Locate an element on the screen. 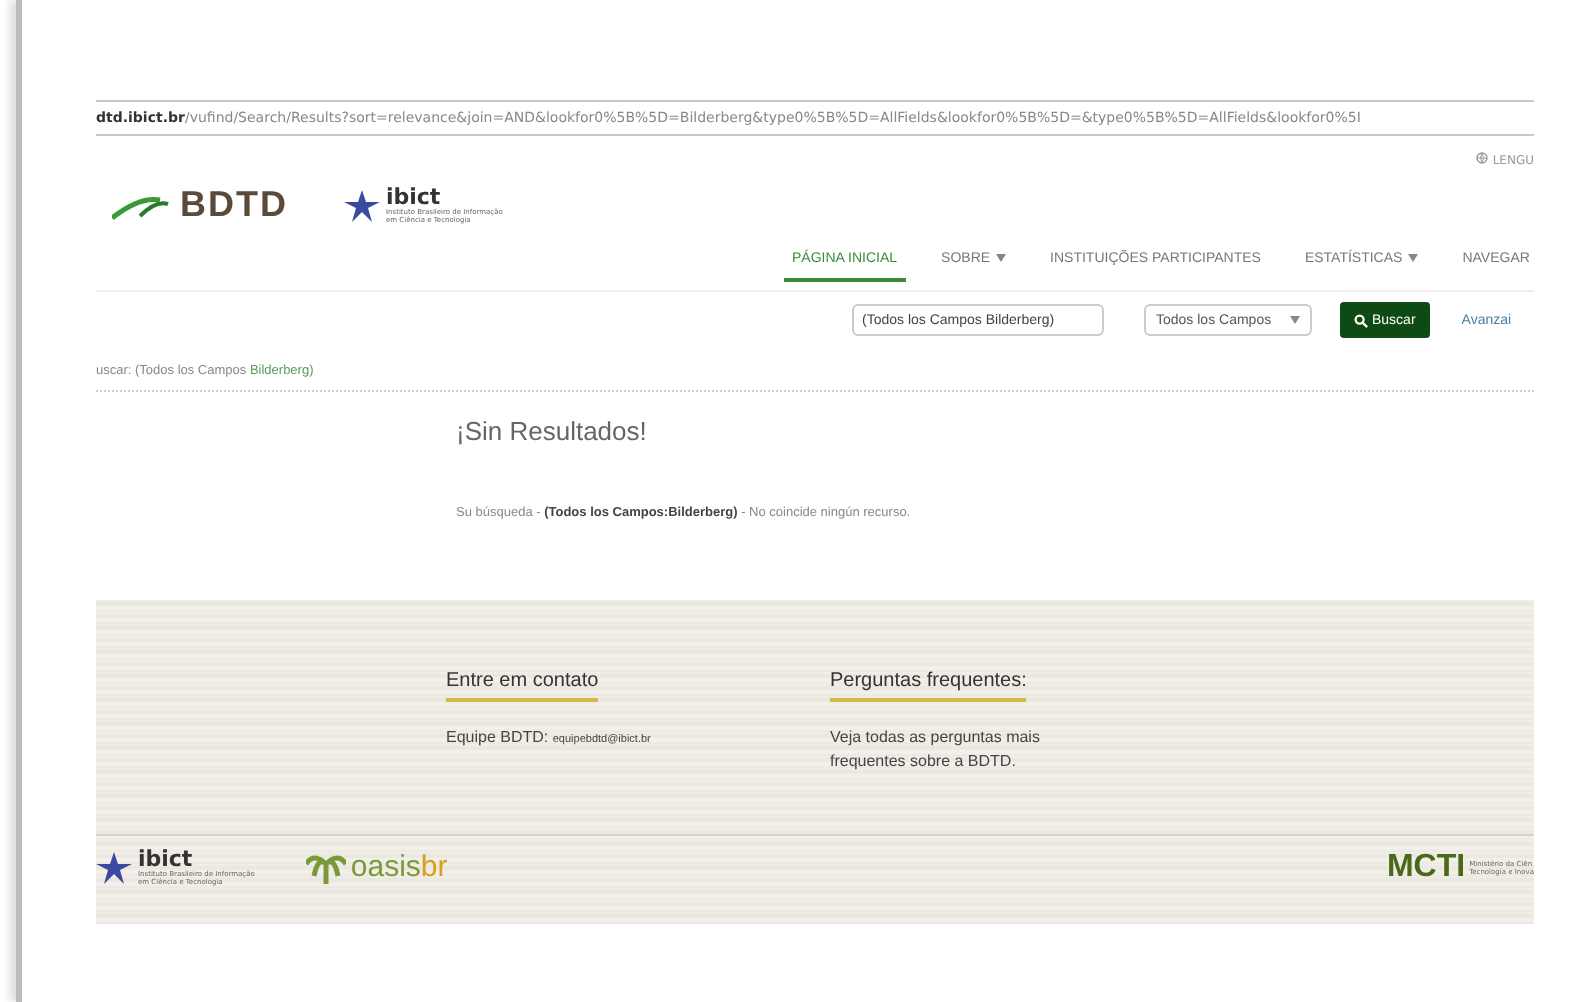  mcti-logo-text: MCTI is located at coordinates (1426, 867).